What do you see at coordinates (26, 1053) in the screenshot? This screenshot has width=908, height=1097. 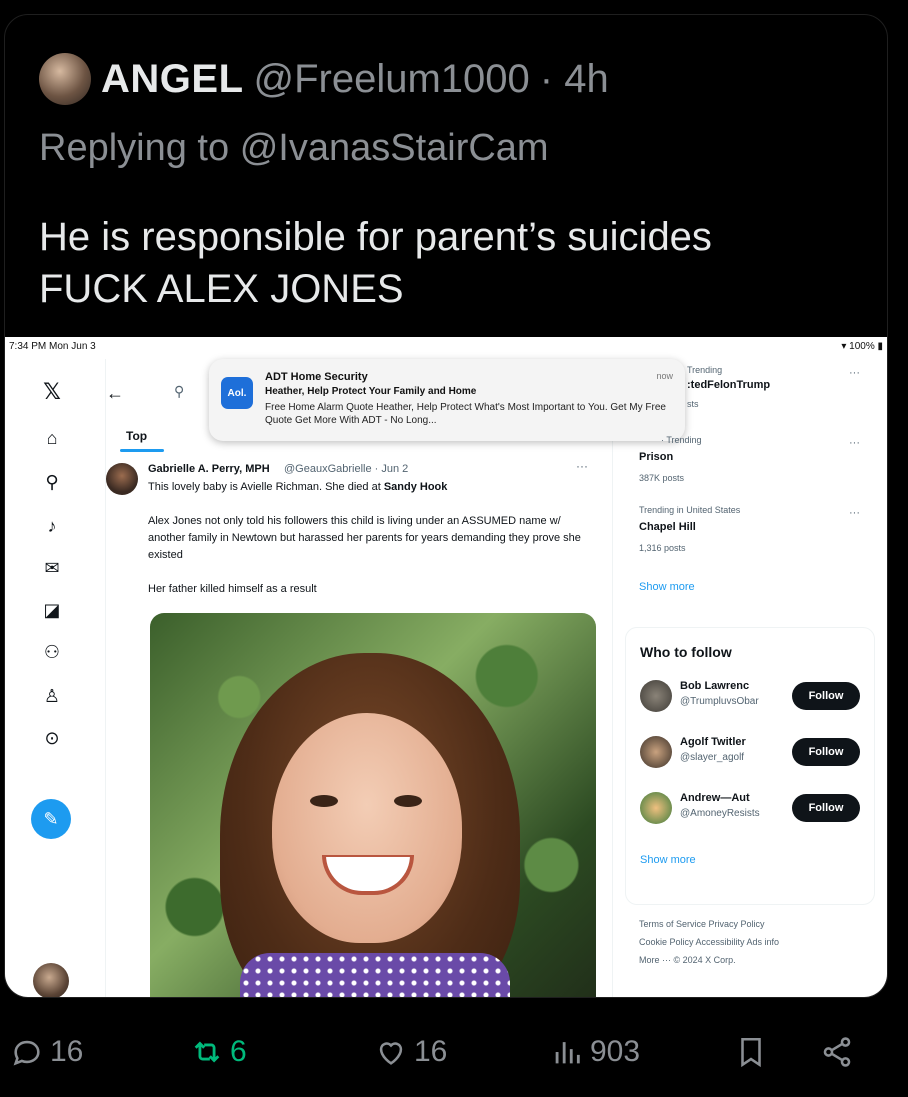 I see `reply-icon` at bounding box center [26, 1053].